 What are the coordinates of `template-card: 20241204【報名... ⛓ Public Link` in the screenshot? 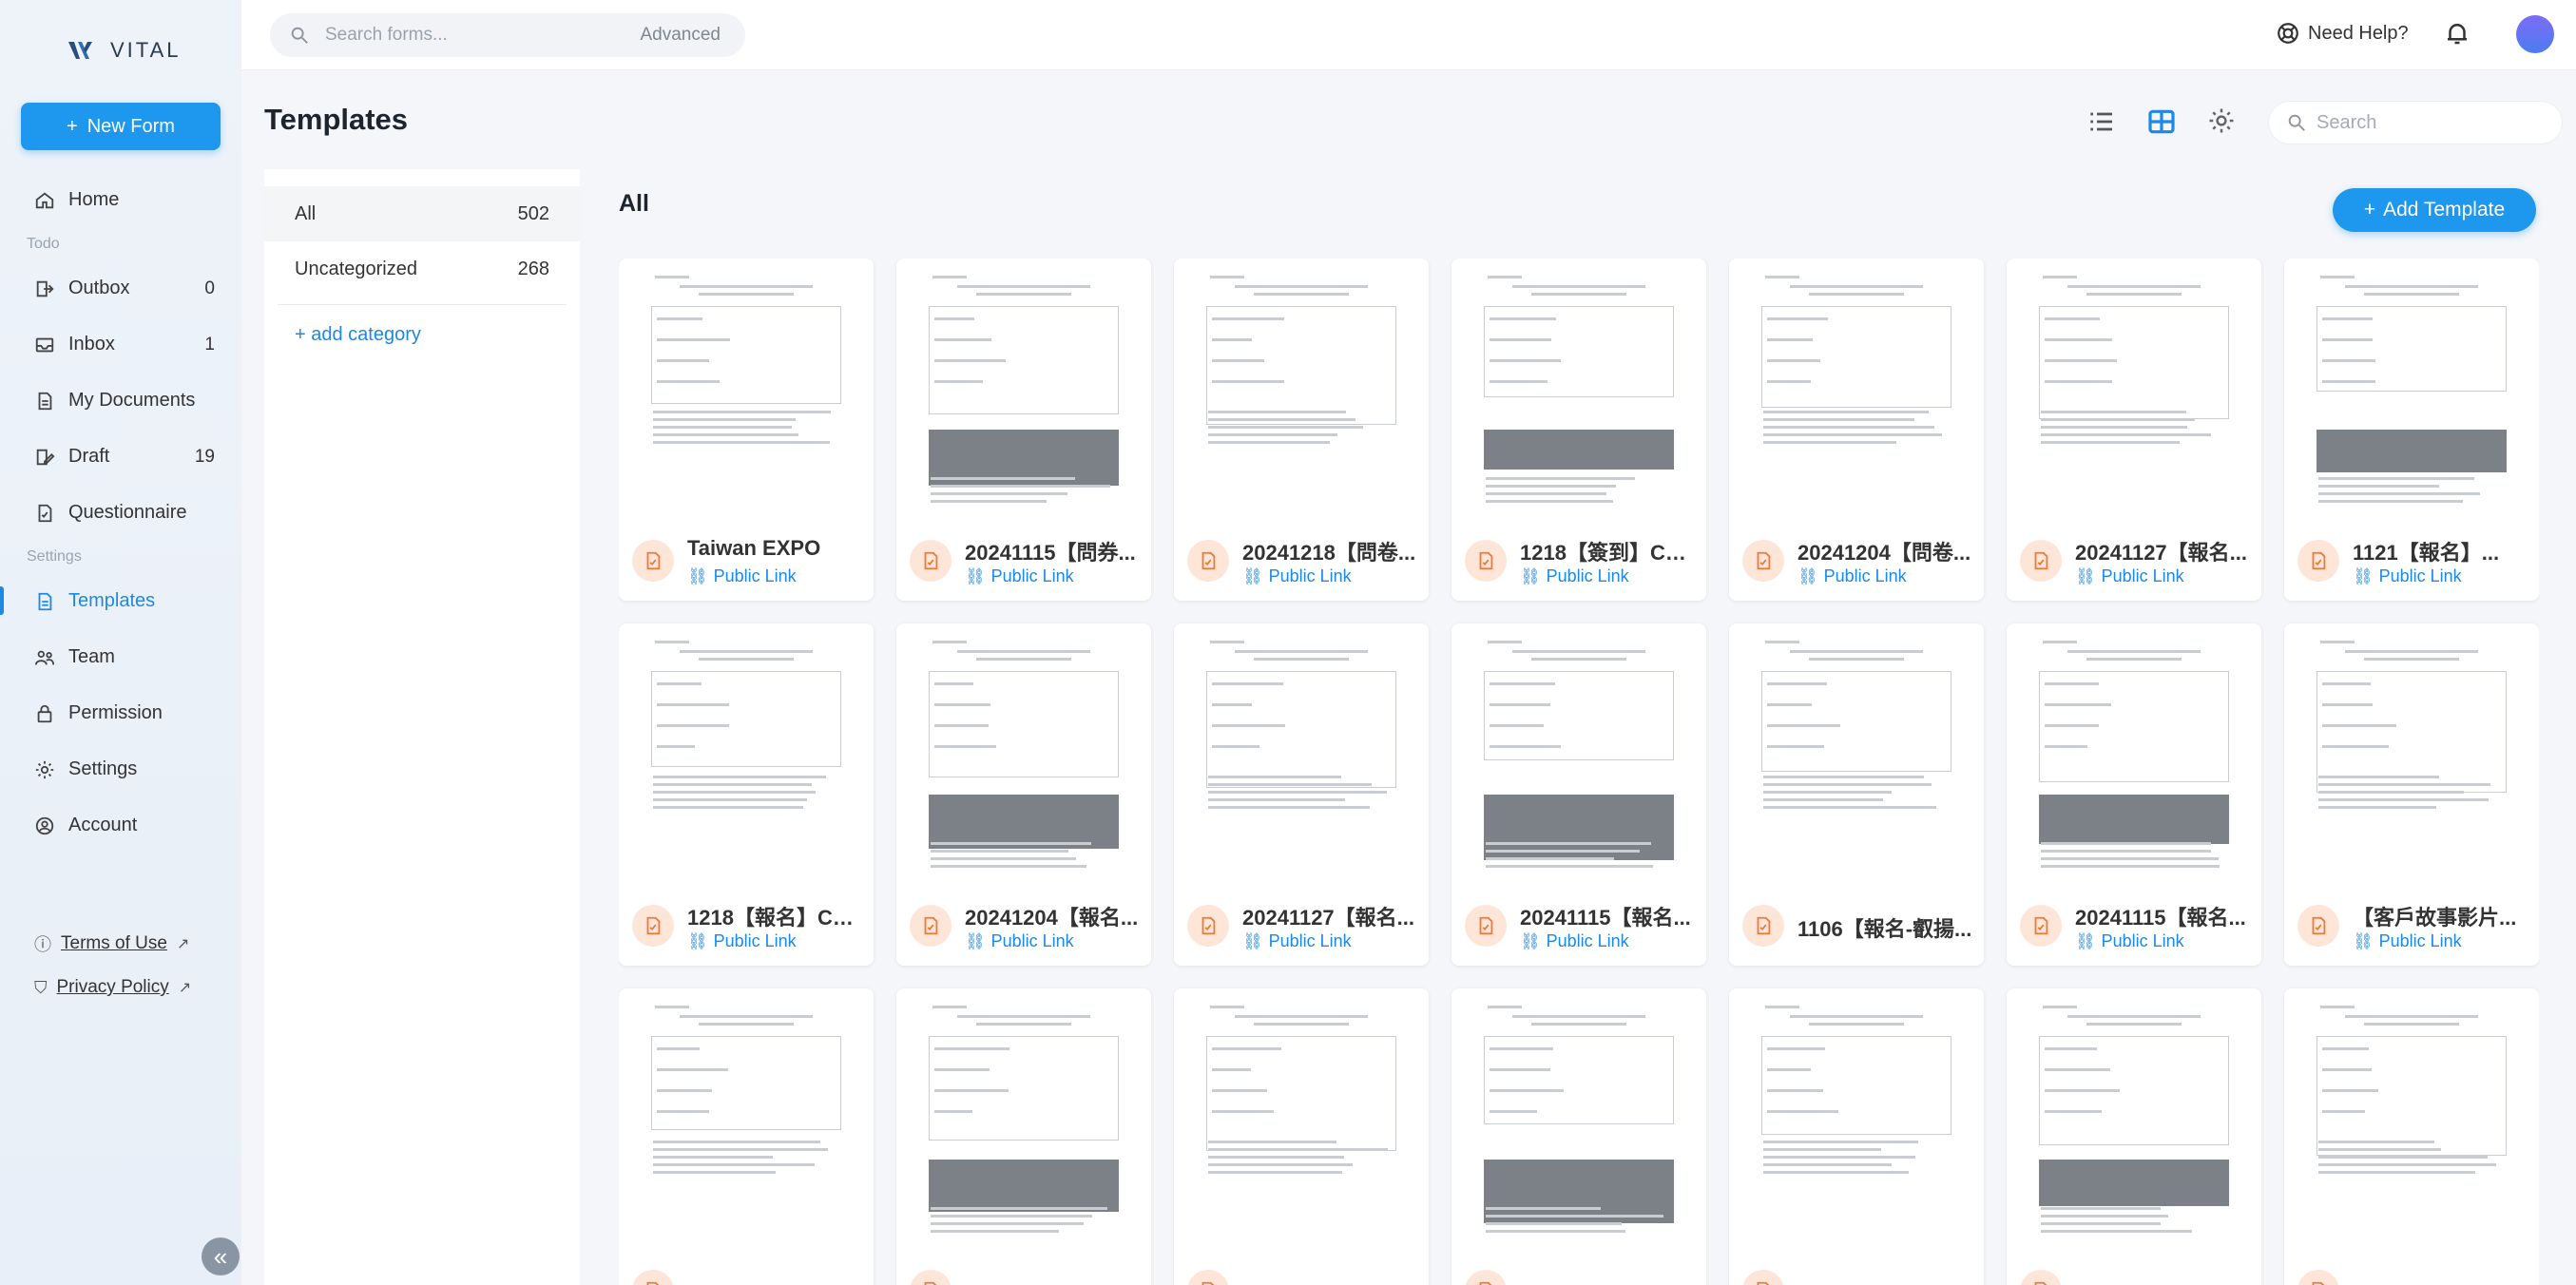 It's located at (1024, 794).